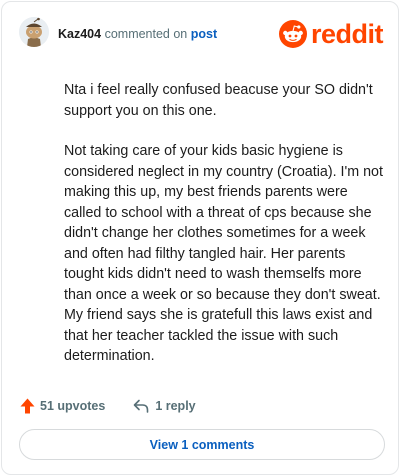 The image size is (400, 476). What do you see at coordinates (27, 406) in the screenshot?
I see `upvote-arrow-icon` at bounding box center [27, 406].